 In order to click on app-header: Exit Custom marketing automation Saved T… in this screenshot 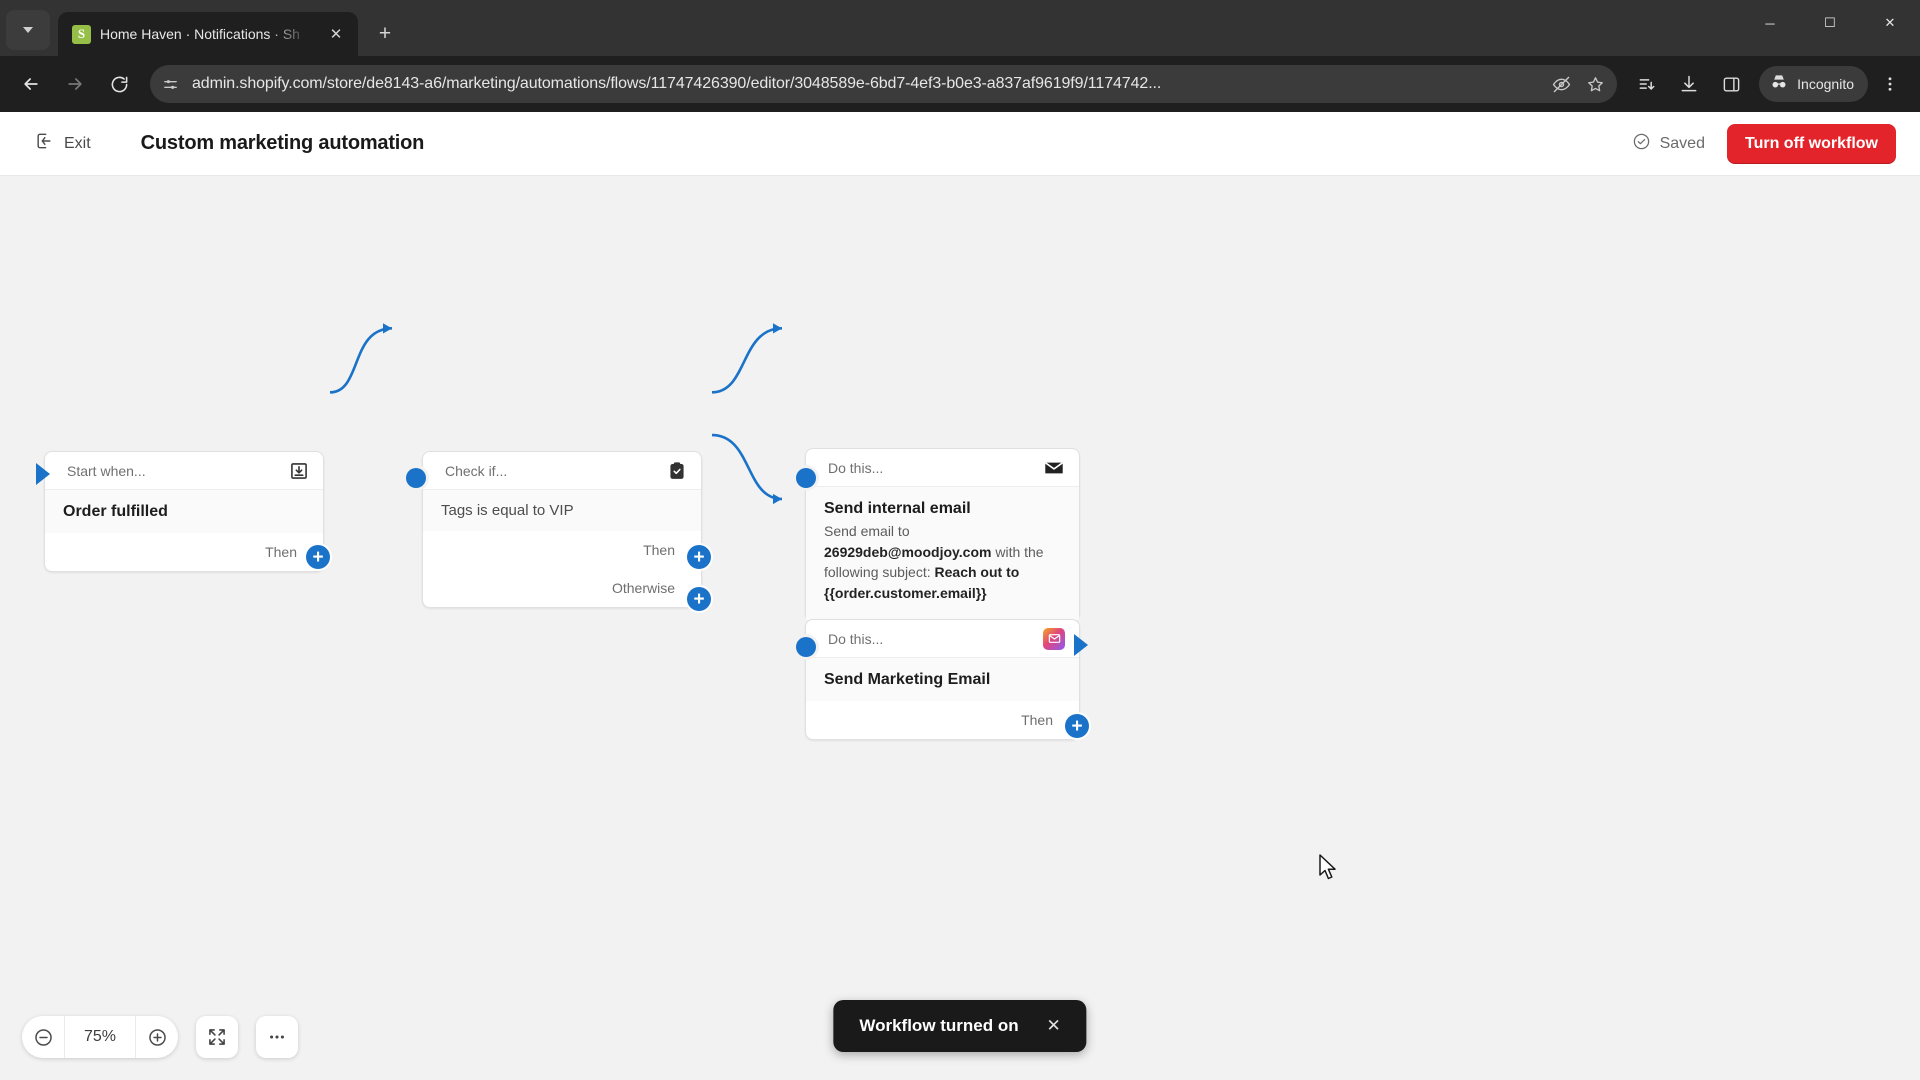, I will do `click(960, 144)`.